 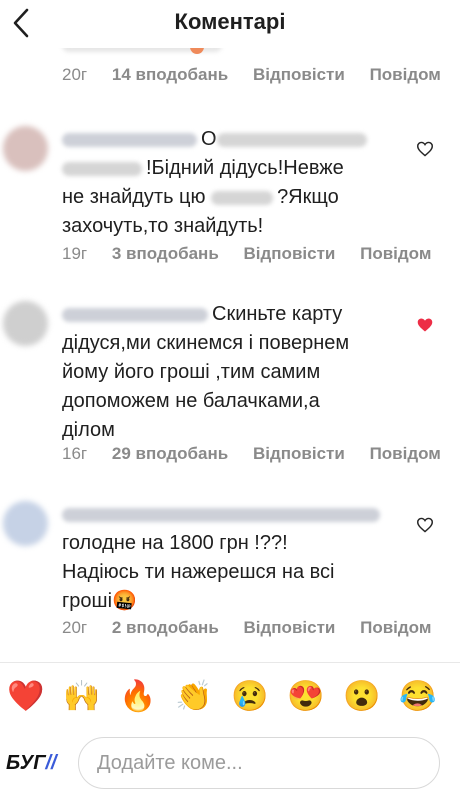 I want to click on comment-likes: 14 вподобань, so click(x=170, y=74).